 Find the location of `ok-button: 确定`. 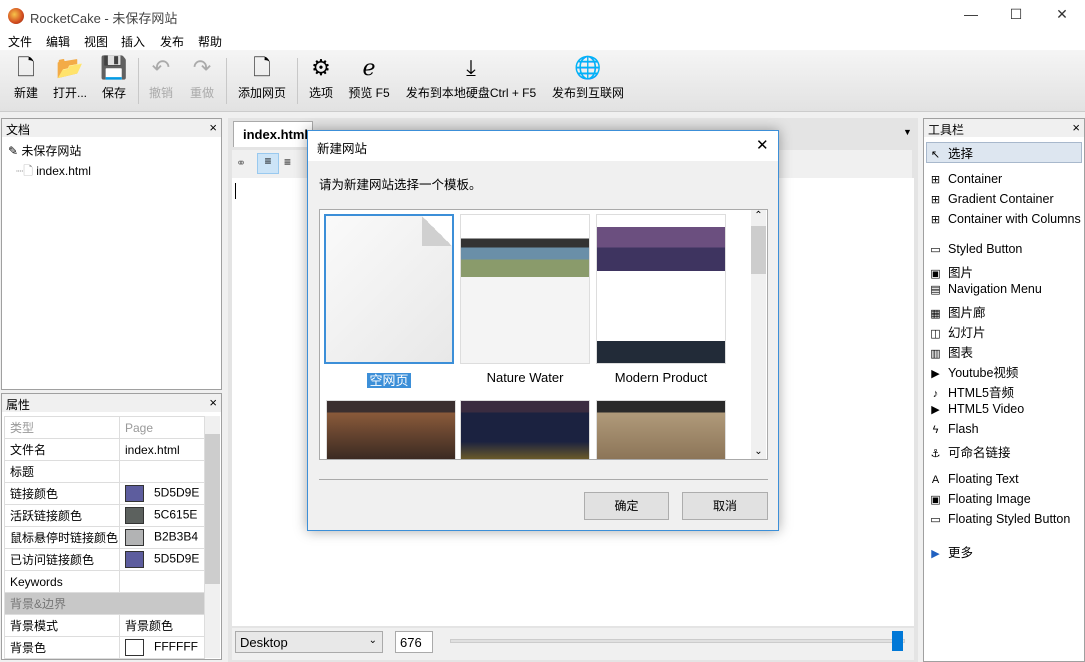

ok-button: 确定 is located at coordinates (626, 506).